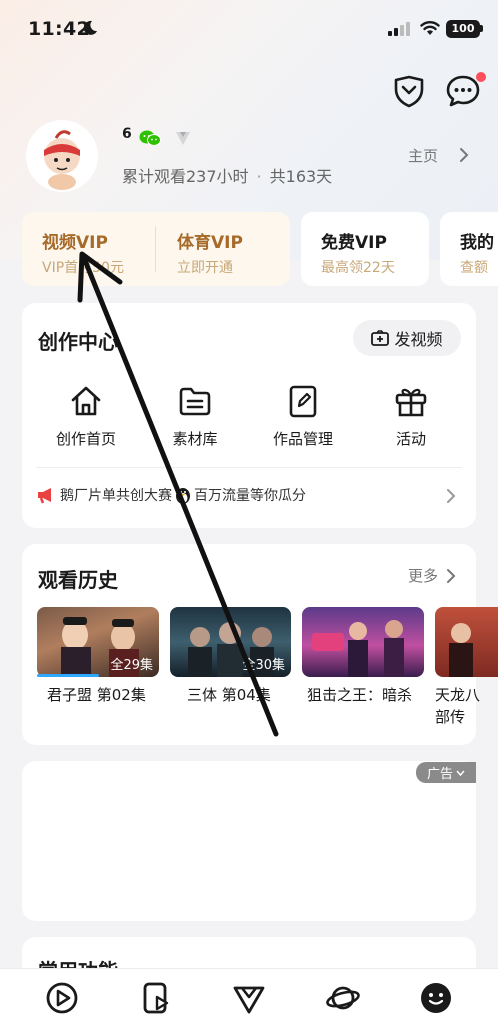 The width and height of the screenshot is (498, 1020). I want to click on promo-notice: 鹅厂片单共创大赛 百万流量等你瓜分, so click(249, 495).